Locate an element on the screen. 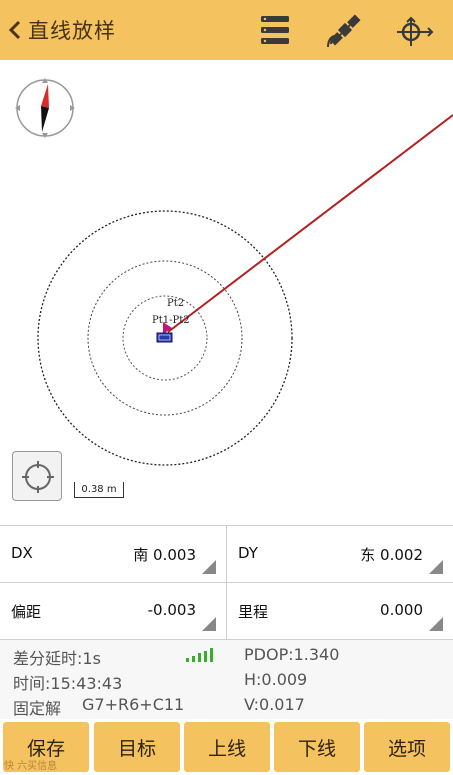  satellite-icon is located at coordinates (345, 30).